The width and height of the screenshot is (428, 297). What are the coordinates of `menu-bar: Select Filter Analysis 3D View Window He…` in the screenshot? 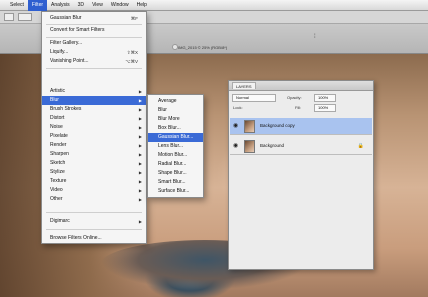 It's located at (214, 5).